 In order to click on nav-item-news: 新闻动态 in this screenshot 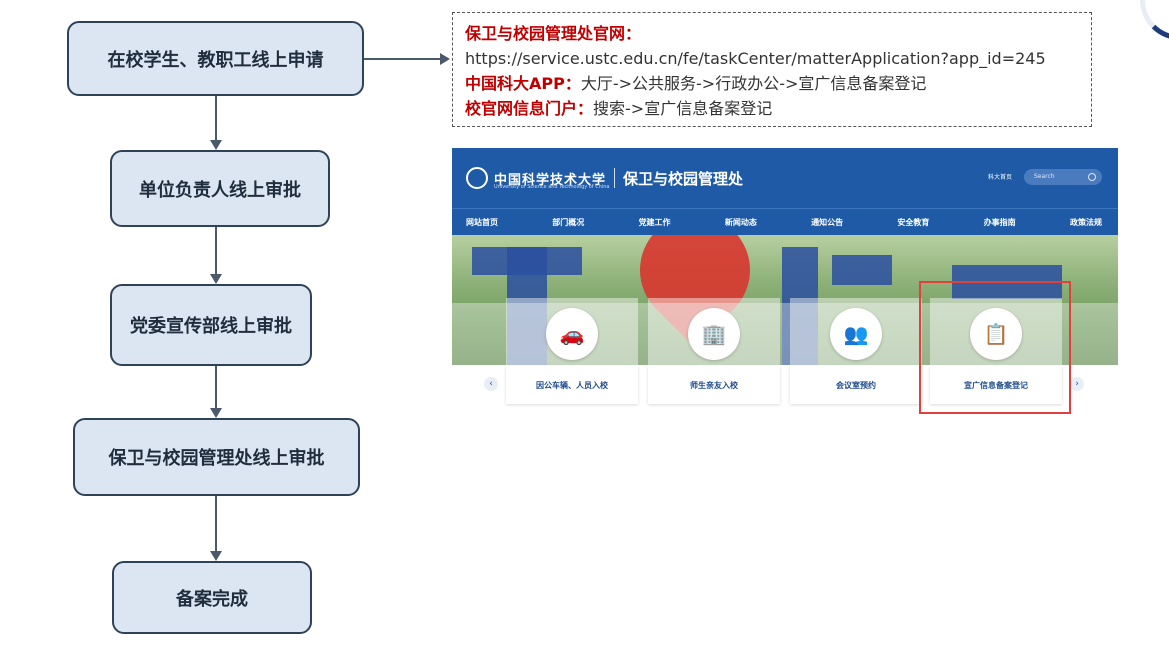, I will do `click(741, 222)`.